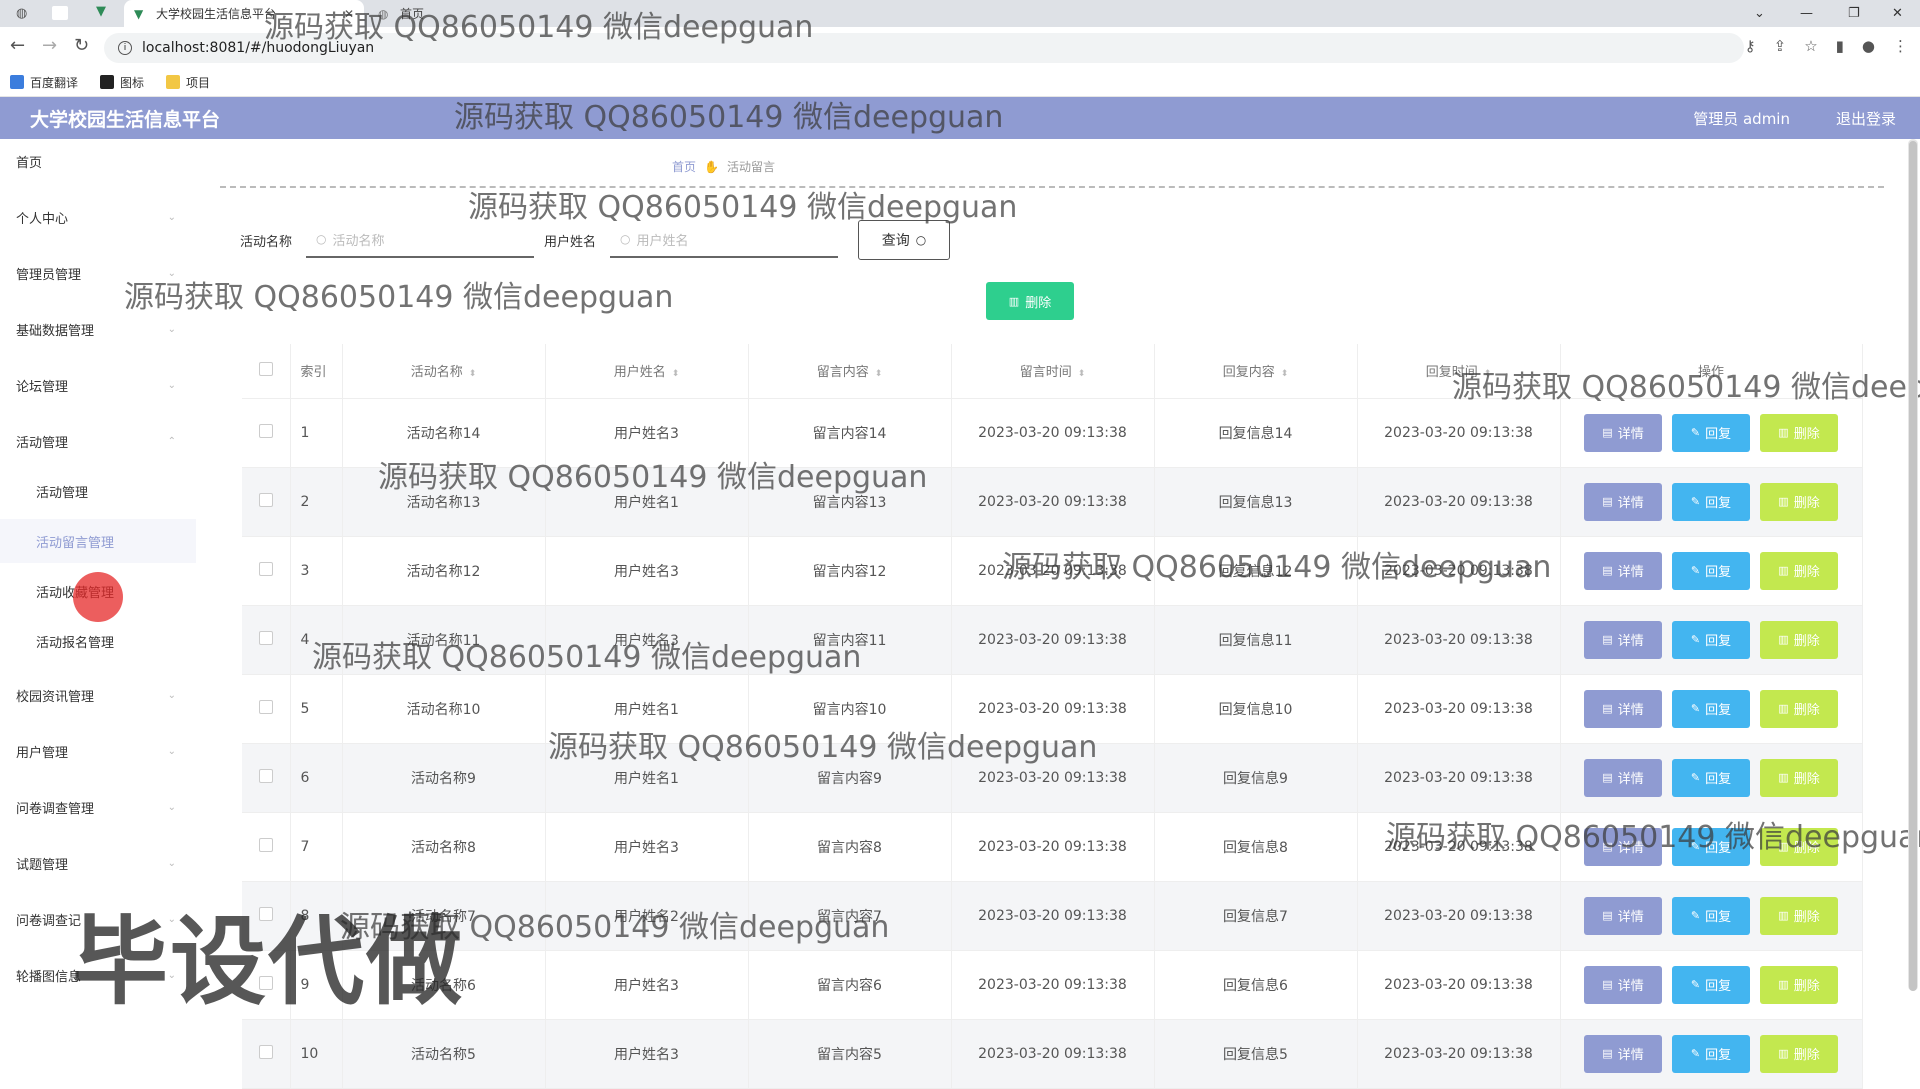 This screenshot has height=1089, width=1920. I want to click on sidebar-item-forum: 论坛管理 ⌄, so click(98, 385).